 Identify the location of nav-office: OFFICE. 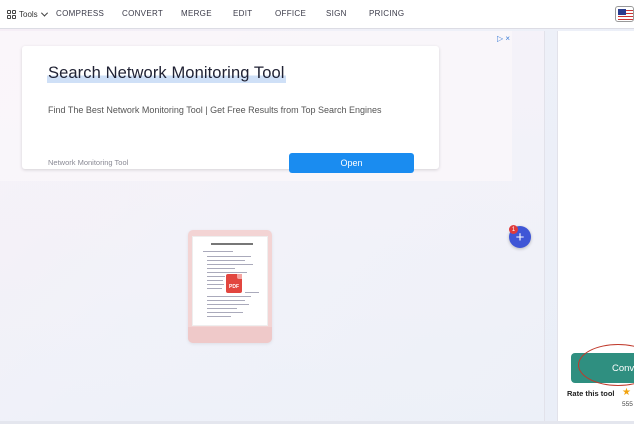
(290, 13).